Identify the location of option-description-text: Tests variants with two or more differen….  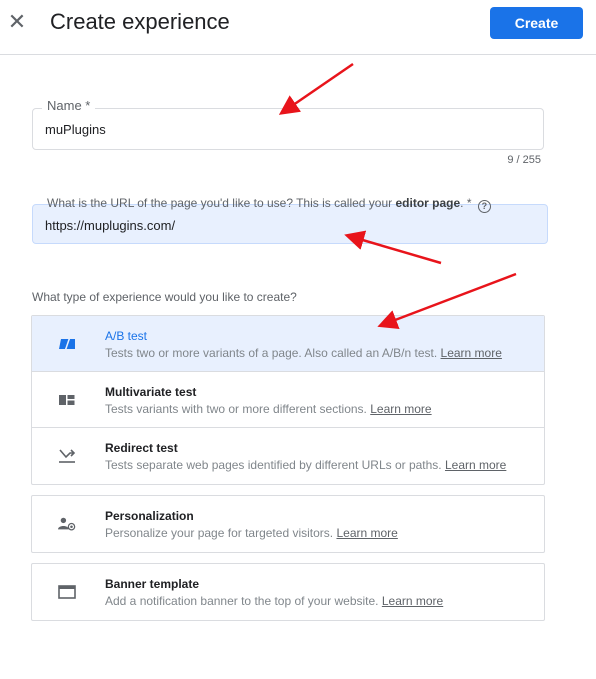
(236, 409).